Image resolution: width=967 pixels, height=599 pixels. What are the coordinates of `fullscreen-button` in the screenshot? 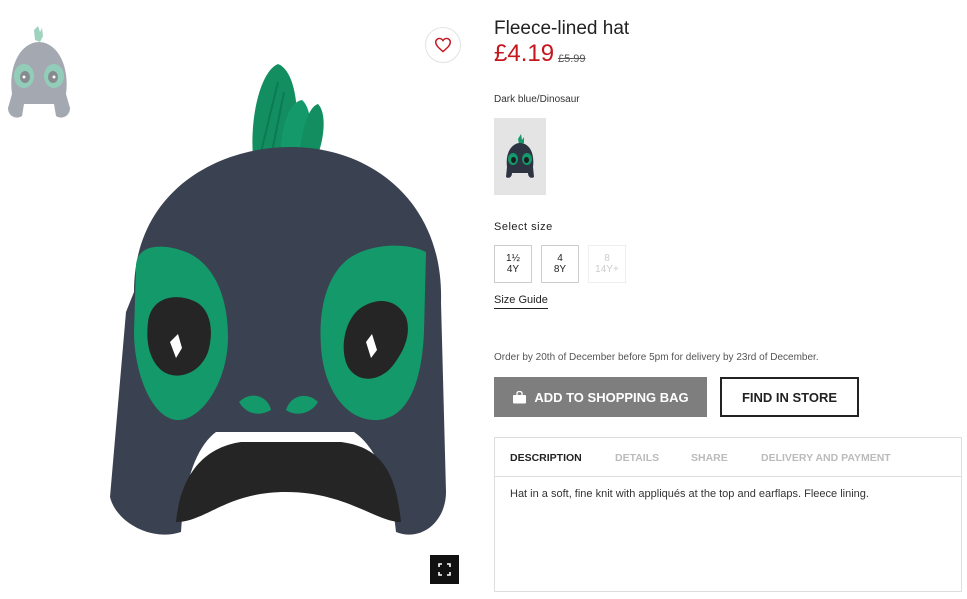 It's located at (444, 569).